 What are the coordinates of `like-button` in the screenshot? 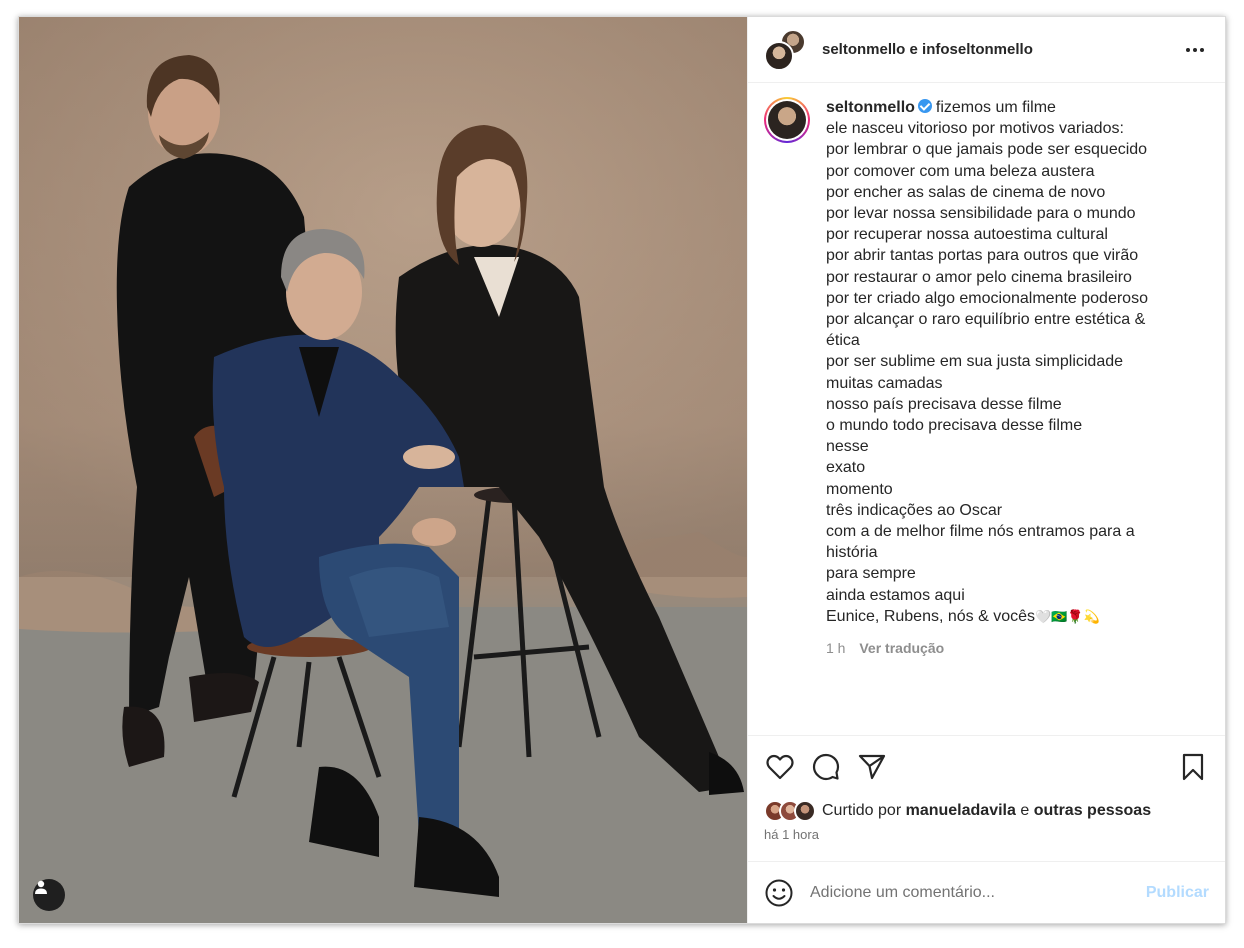 It's located at (780, 767).